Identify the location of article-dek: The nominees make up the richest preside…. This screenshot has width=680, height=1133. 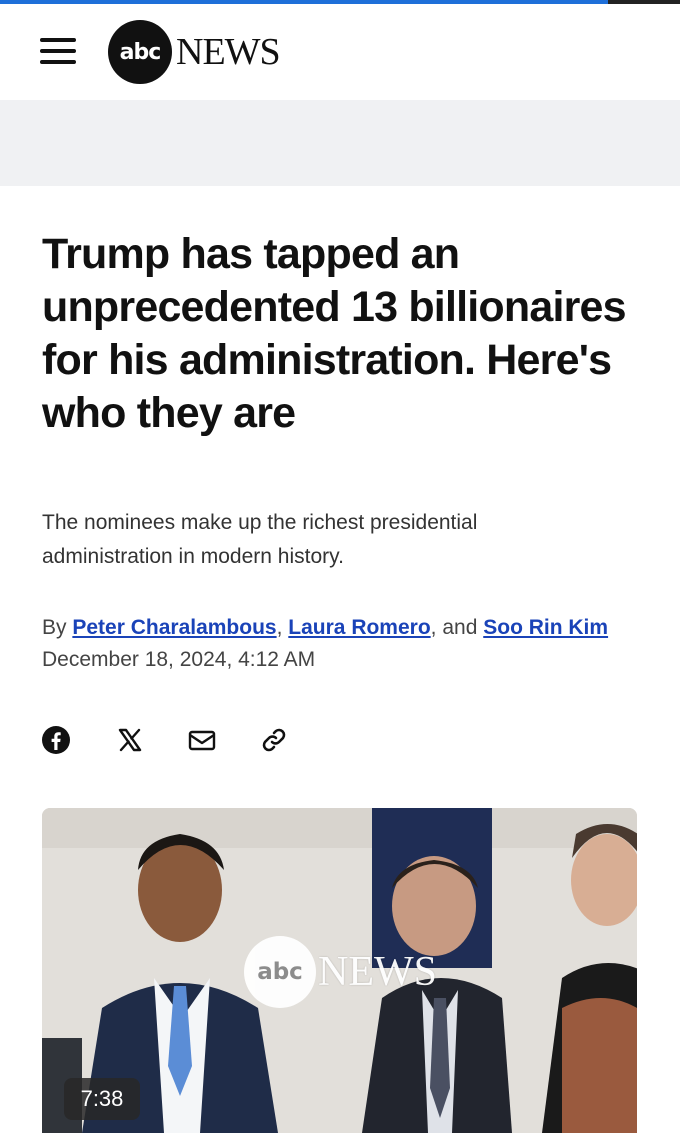
(260, 539).